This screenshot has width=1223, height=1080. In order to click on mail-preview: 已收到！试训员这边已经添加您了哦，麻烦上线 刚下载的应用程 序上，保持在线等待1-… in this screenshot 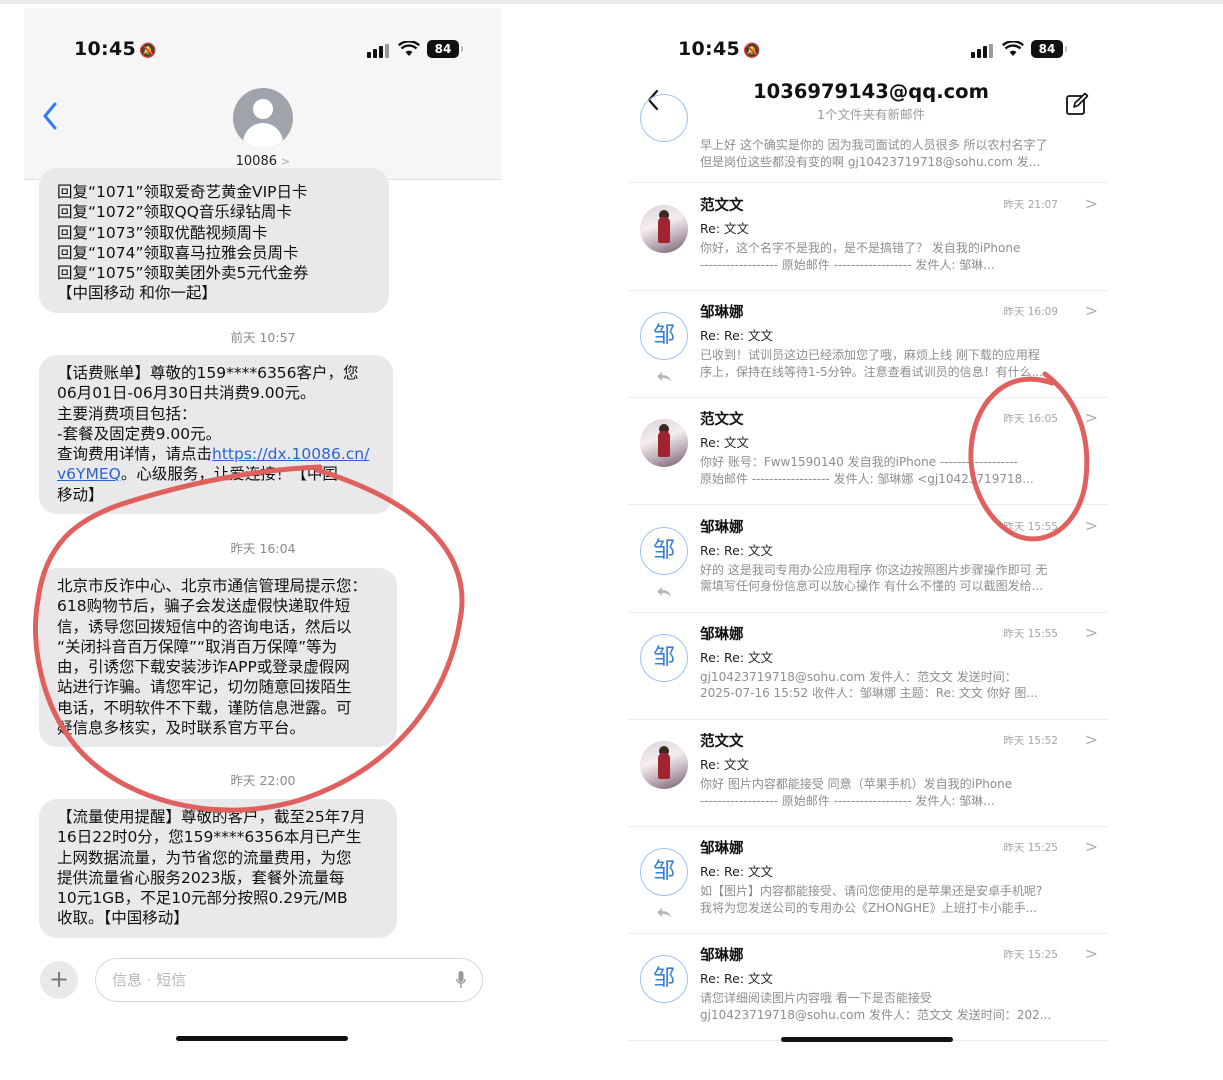, I will do `click(892, 363)`.